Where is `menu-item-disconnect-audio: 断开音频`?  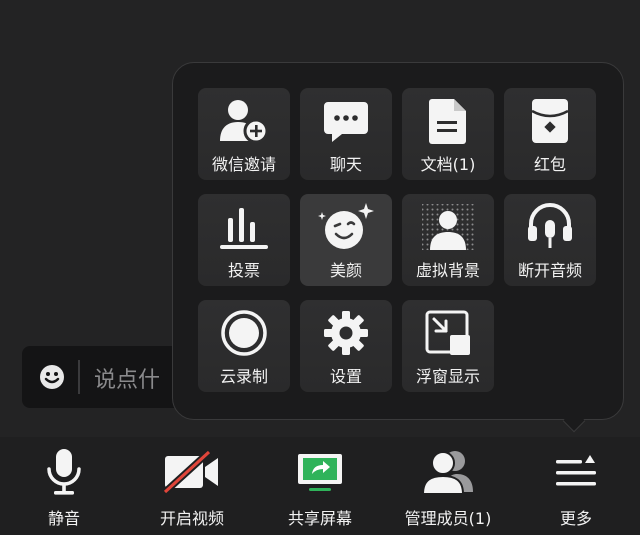
menu-item-disconnect-audio: 断开音频 is located at coordinates (550, 240).